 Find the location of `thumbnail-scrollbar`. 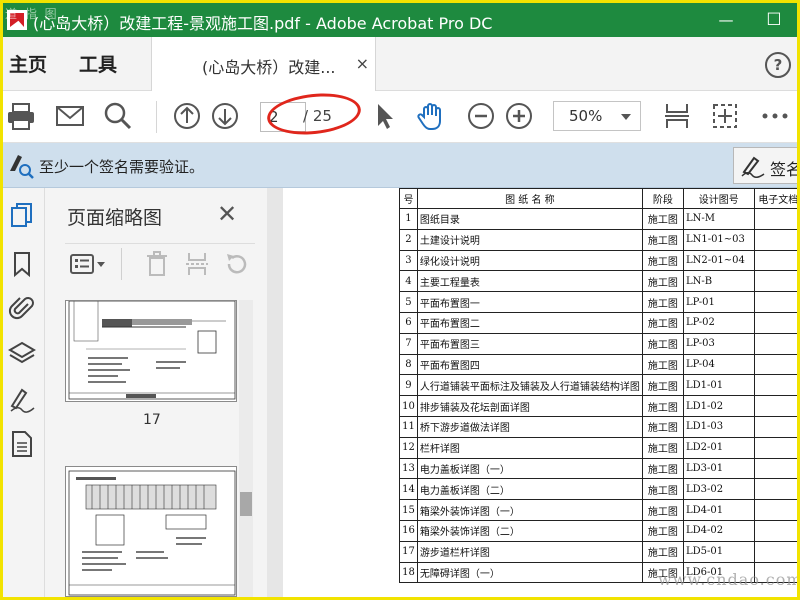

thumbnail-scrollbar is located at coordinates (246, 448).